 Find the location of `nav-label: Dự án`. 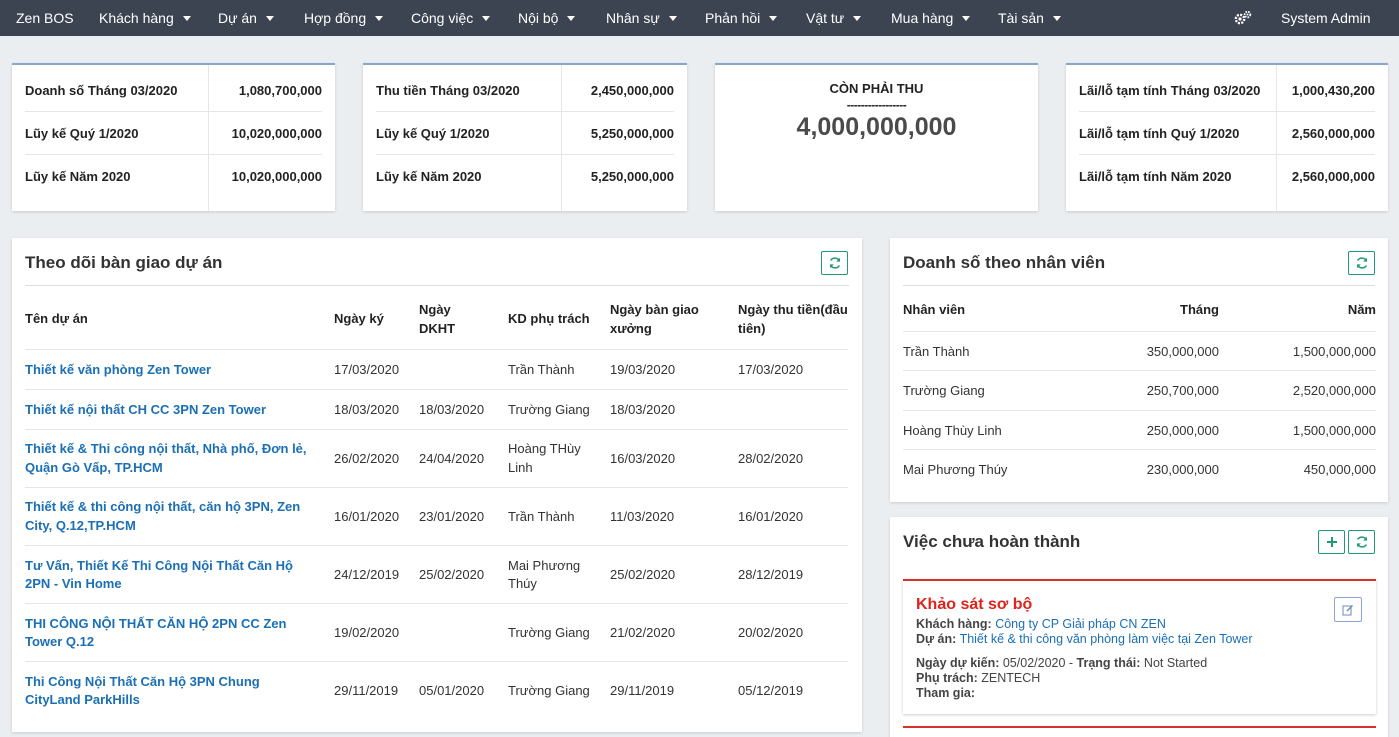

nav-label: Dự án is located at coordinates (237, 18).